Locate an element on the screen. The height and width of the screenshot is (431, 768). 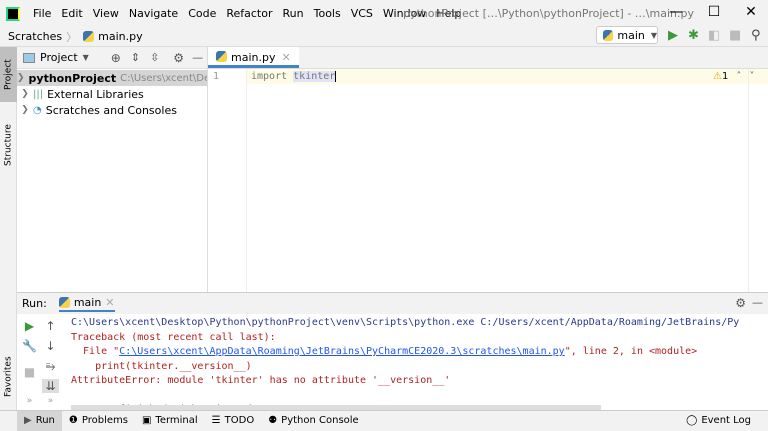
event-log-icon: ◯ is located at coordinates (692, 420).